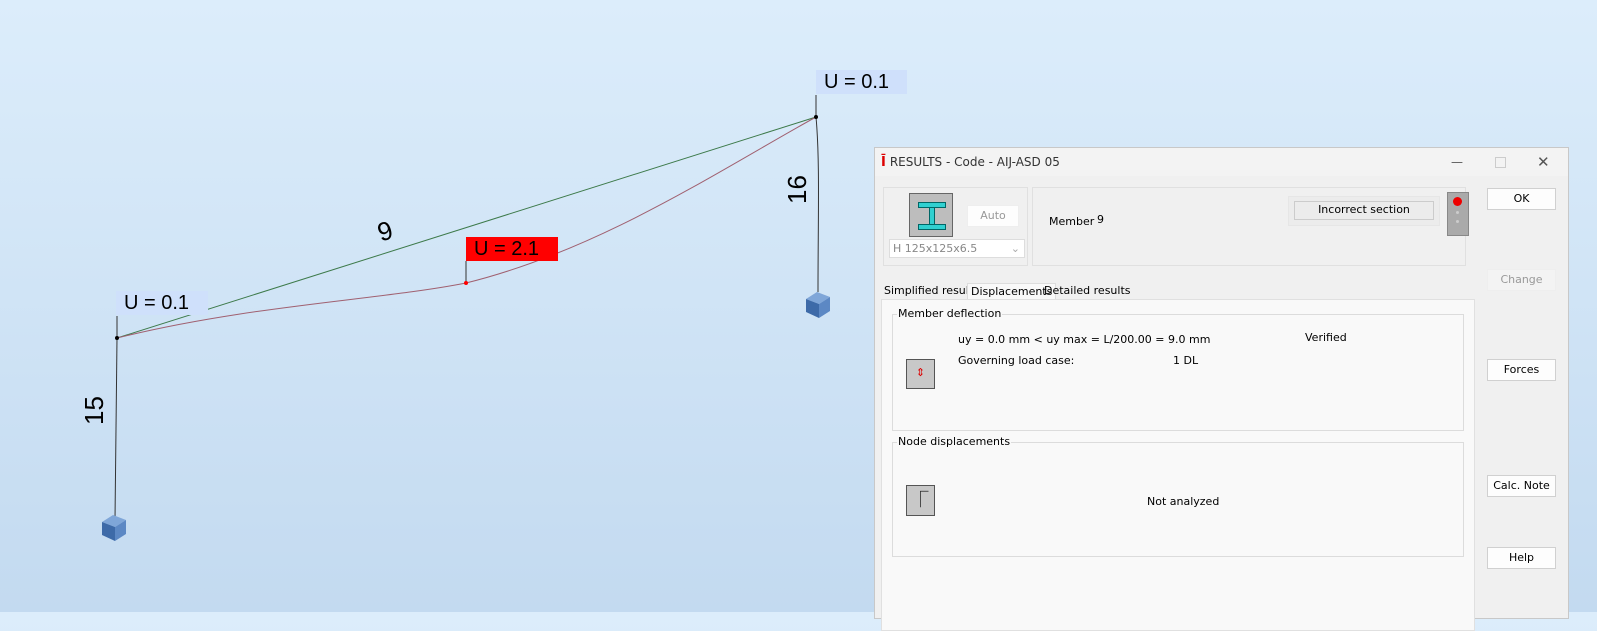 The image size is (1597, 631). What do you see at coordinates (1186, 360) in the screenshot?
I see `load-case-value: 1 DL` at bounding box center [1186, 360].